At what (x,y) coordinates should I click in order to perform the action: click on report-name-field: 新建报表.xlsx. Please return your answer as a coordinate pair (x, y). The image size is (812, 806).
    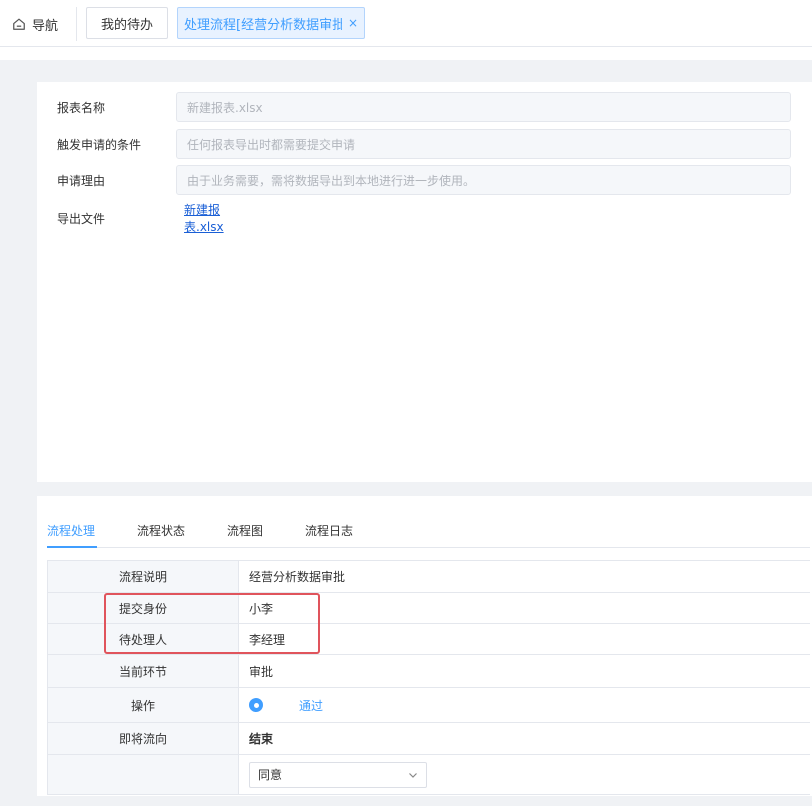
    Looking at the image, I should click on (483, 107).